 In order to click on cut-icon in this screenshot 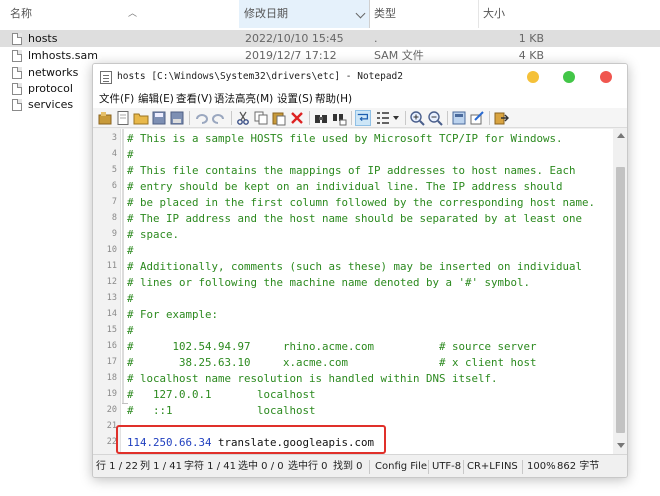, I will do `click(243, 118)`.